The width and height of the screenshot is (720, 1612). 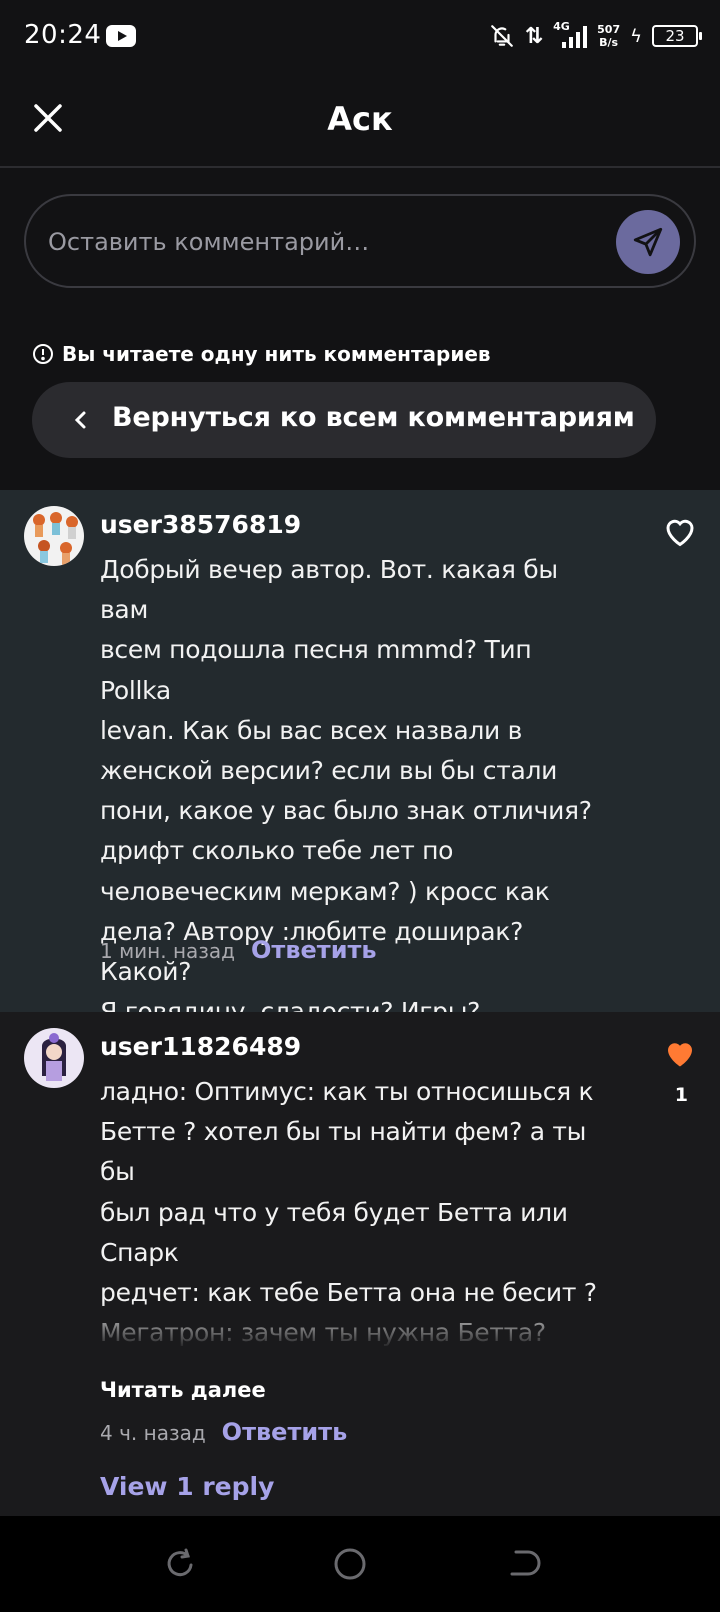 What do you see at coordinates (636, 36) in the screenshot?
I see `charging-icon: ϟ` at bounding box center [636, 36].